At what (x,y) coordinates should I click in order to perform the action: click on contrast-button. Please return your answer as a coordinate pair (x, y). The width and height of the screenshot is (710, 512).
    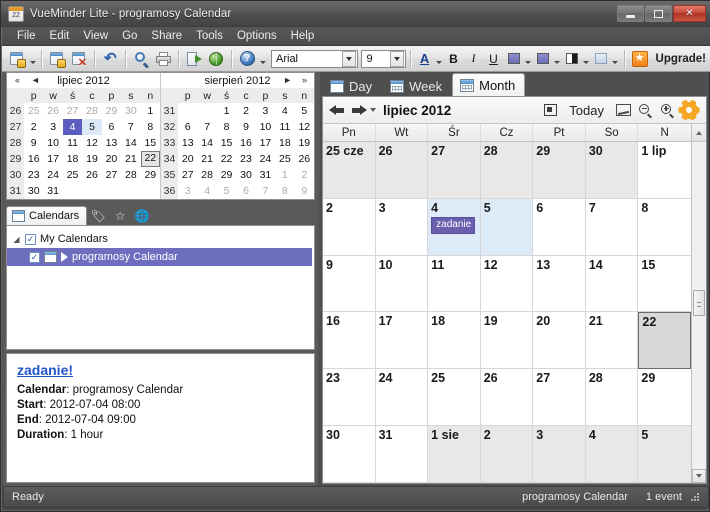
    Looking at the image, I should click on (572, 59).